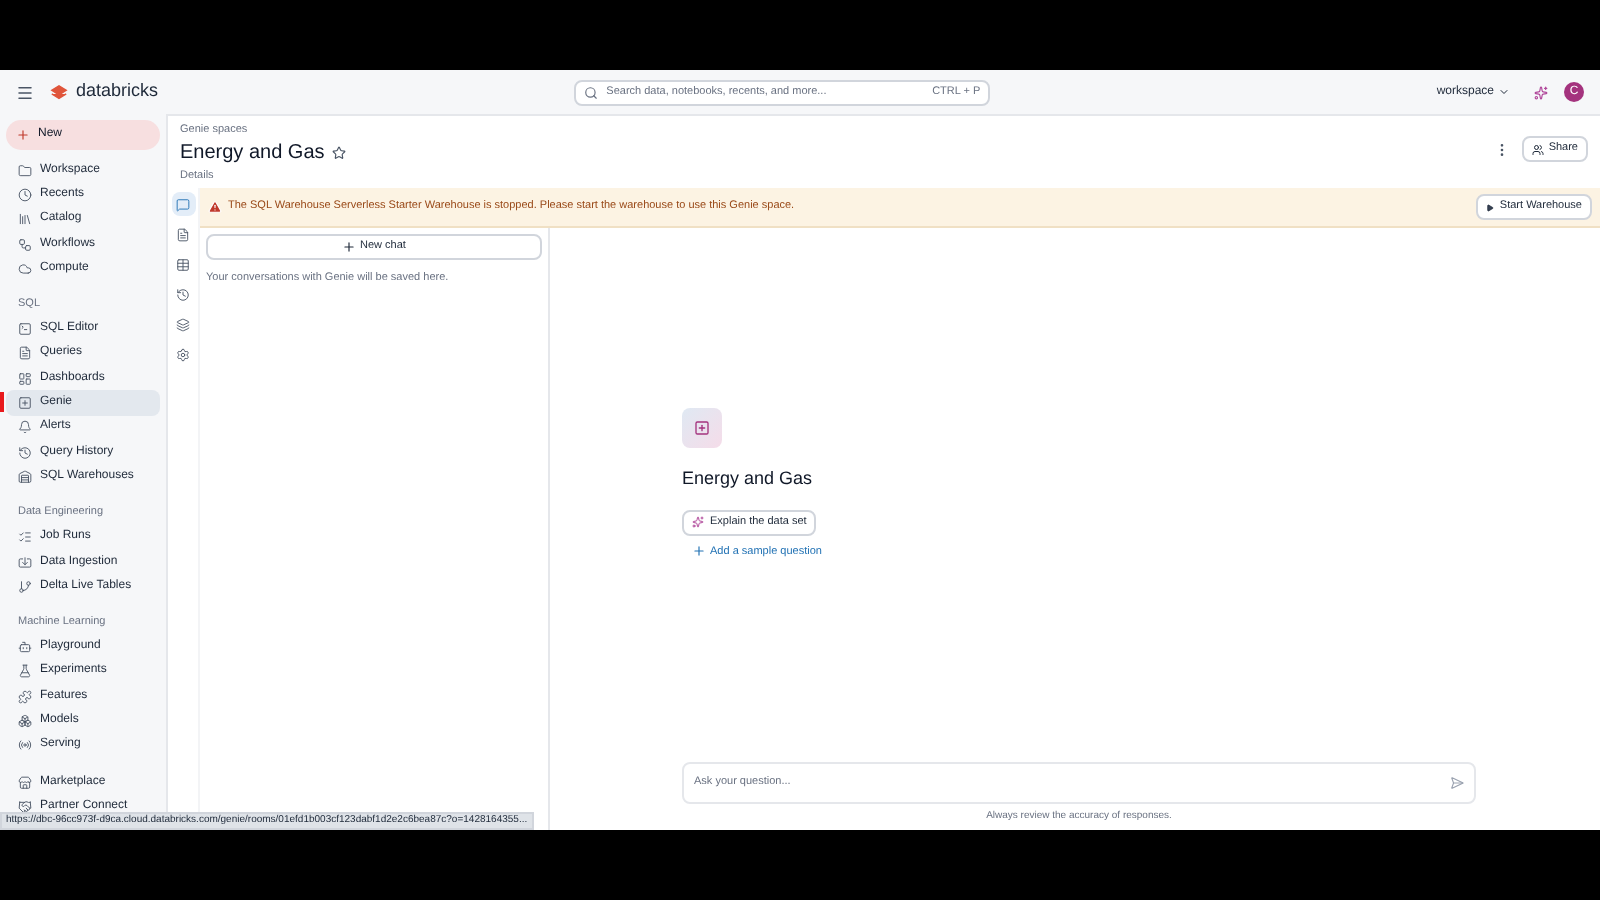 The width and height of the screenshot is (1600, 900). Describe the element at coordinates (25, 720) in the screenshot. I see `boxes-icon` at that location.